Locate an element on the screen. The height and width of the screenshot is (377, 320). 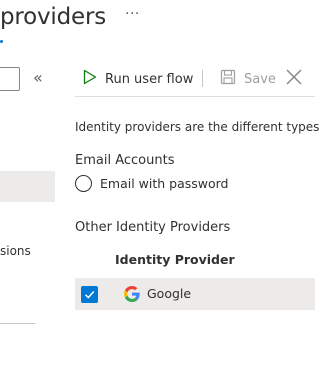
close-icon is located at coordinates (294, 79).